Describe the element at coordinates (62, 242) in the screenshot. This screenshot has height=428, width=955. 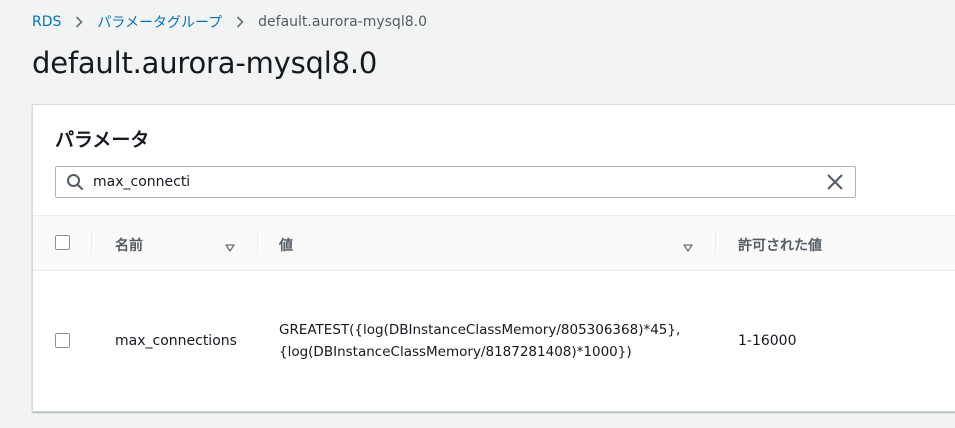
I see `select-all-checkbox` at that location.